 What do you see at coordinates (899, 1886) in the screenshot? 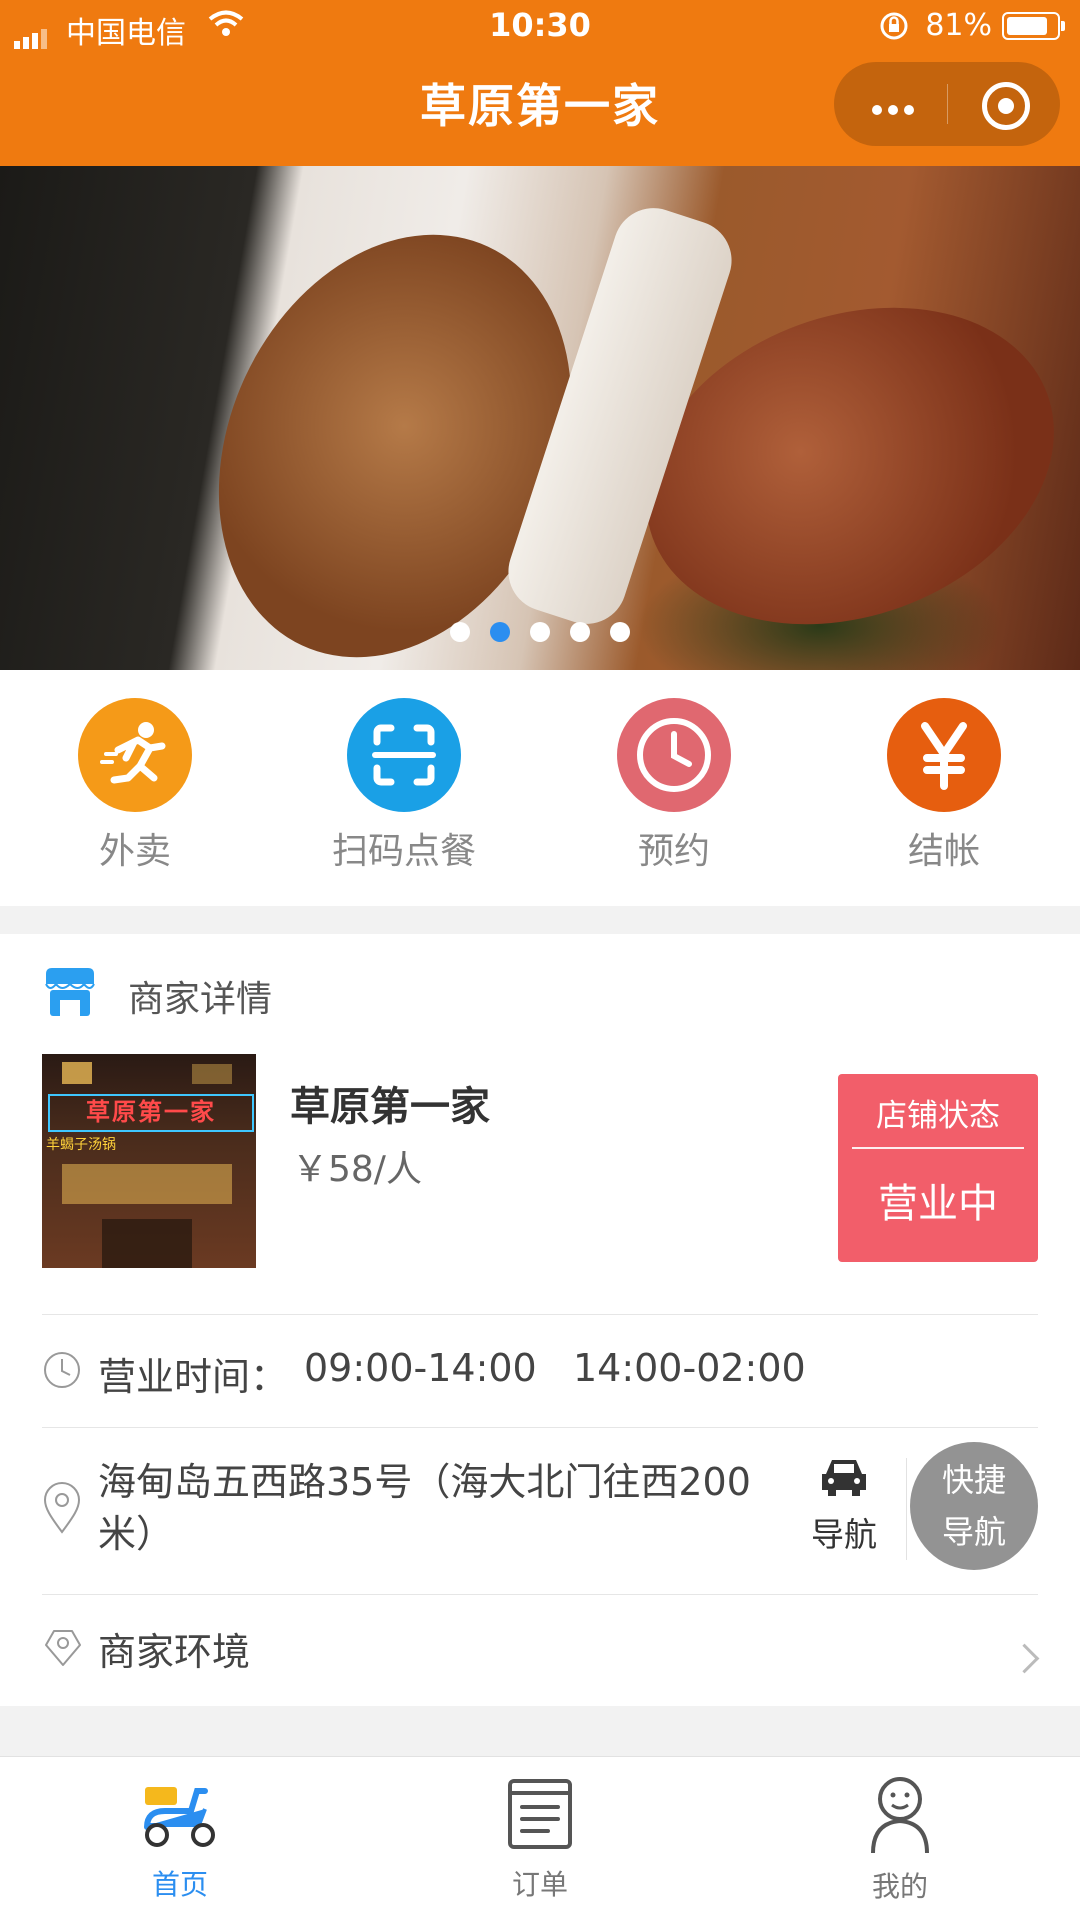
I see `tab-label: 我的` at bounding box center [899, 1886].